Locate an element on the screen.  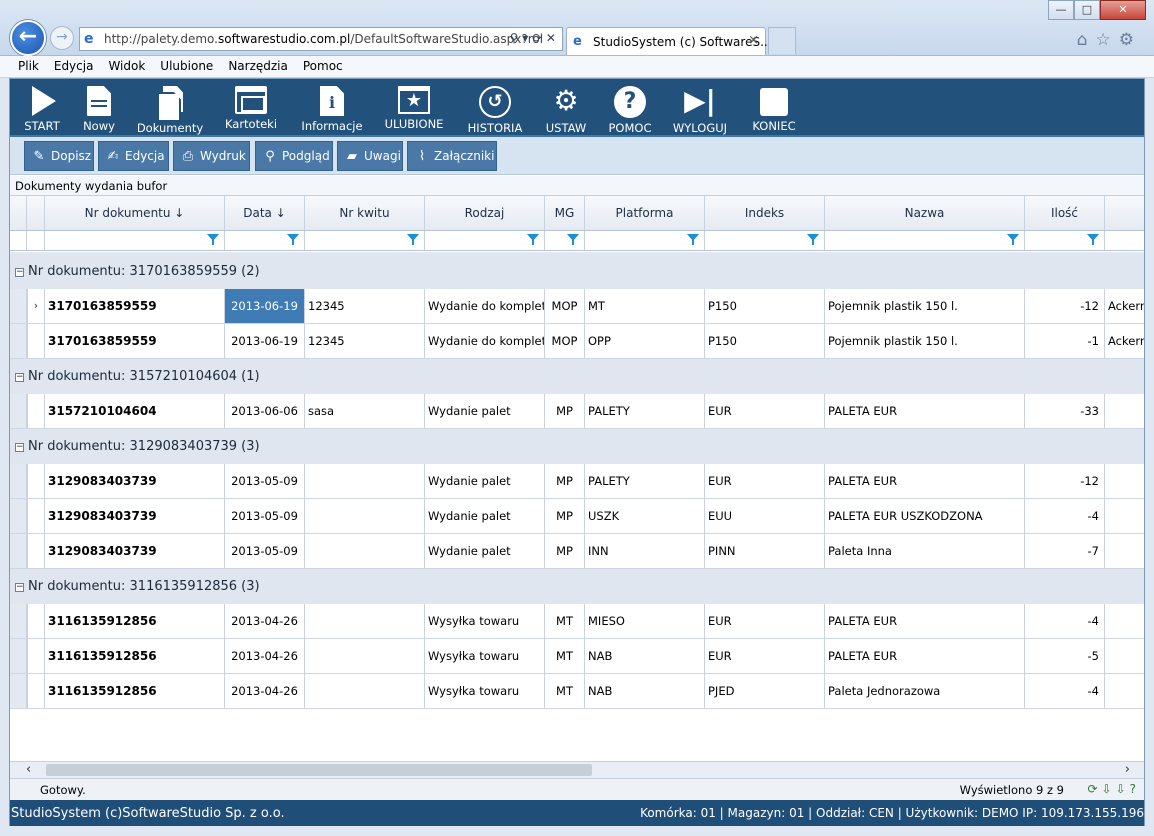
cell-platforma: USZK is located at coordinates (645, 516).